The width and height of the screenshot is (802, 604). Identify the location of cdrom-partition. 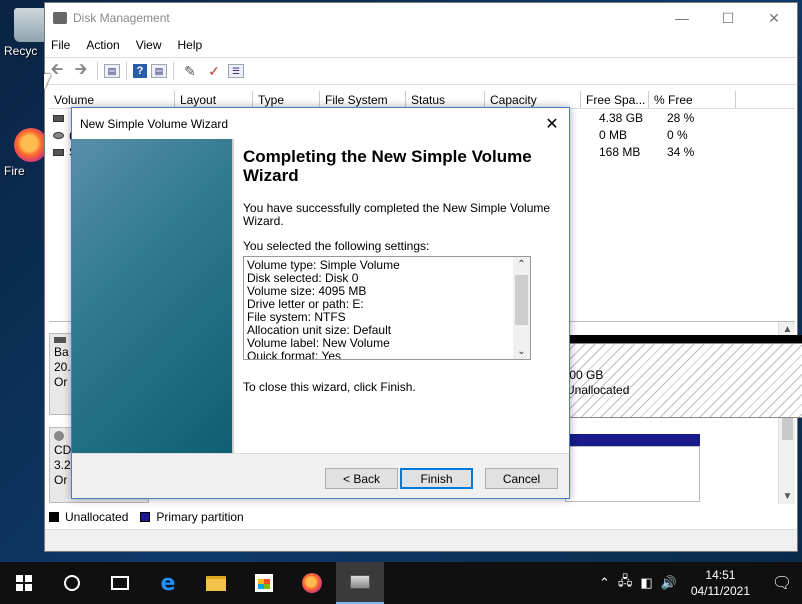
(632, 474).